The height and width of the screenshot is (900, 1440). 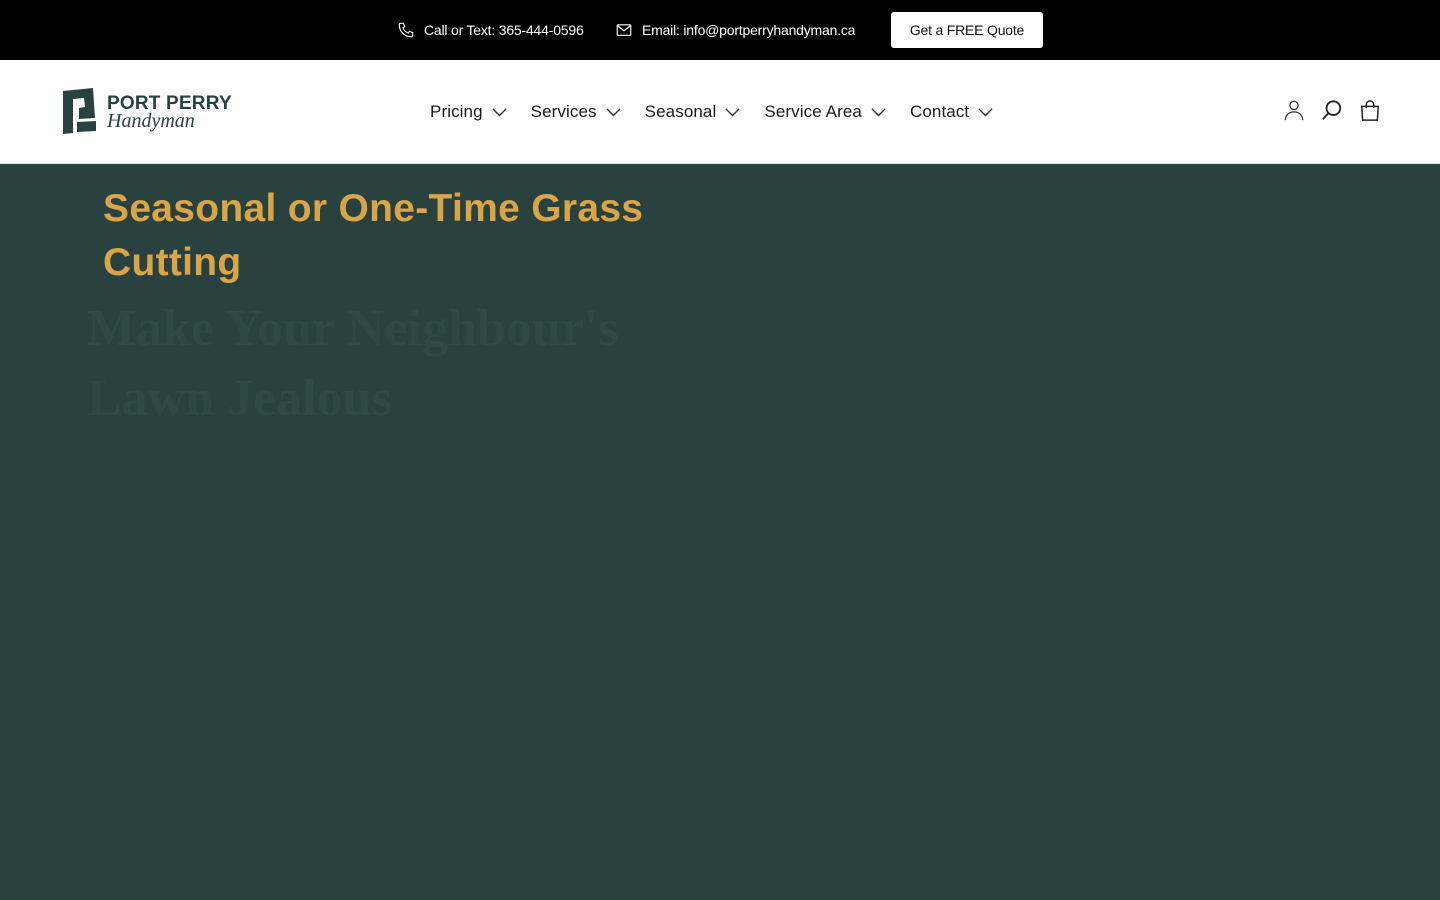 I want to click on account-icon, so click(x=1294, y=110).